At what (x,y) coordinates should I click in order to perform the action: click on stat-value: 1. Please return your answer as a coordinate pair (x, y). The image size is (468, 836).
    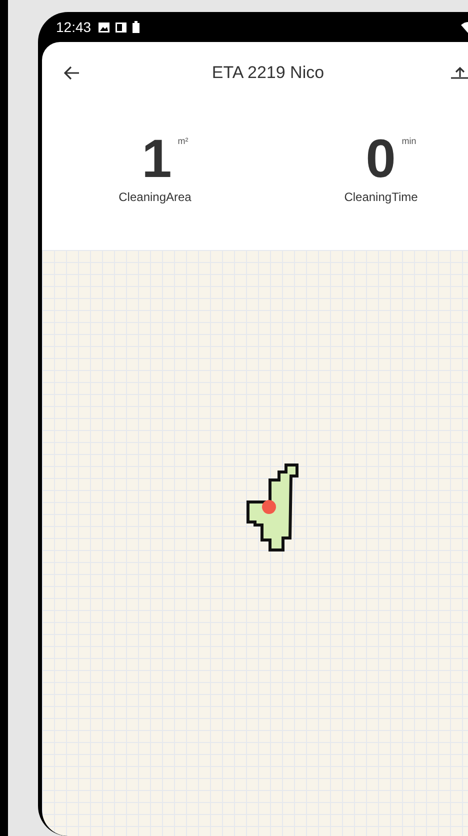
    Looking at the image, I should click on (157, 159).